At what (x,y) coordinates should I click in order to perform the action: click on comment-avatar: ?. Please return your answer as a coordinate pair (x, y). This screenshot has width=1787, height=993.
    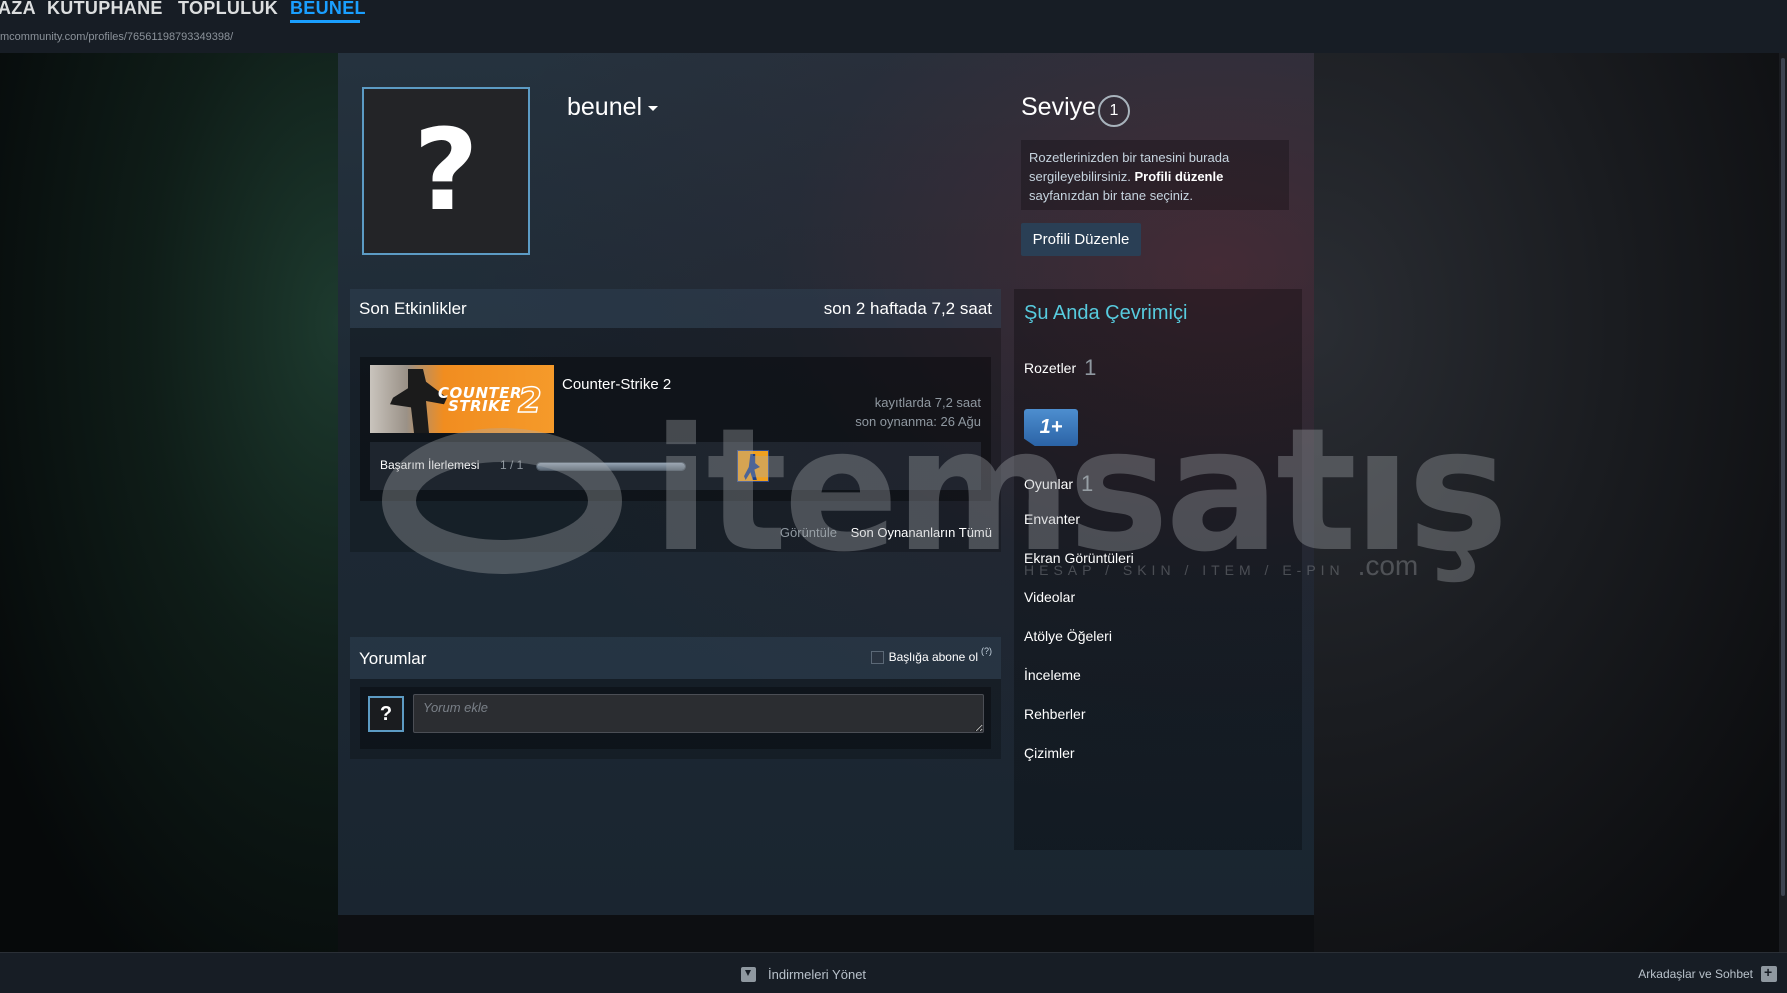
    Looking at the image, I should click on (386, 714).